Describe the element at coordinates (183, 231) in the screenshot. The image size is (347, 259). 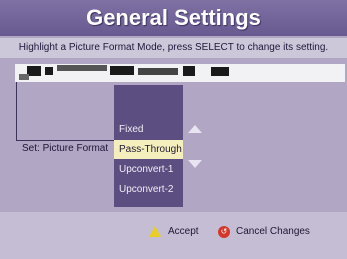
I see `accept-label: Accept` at that location.